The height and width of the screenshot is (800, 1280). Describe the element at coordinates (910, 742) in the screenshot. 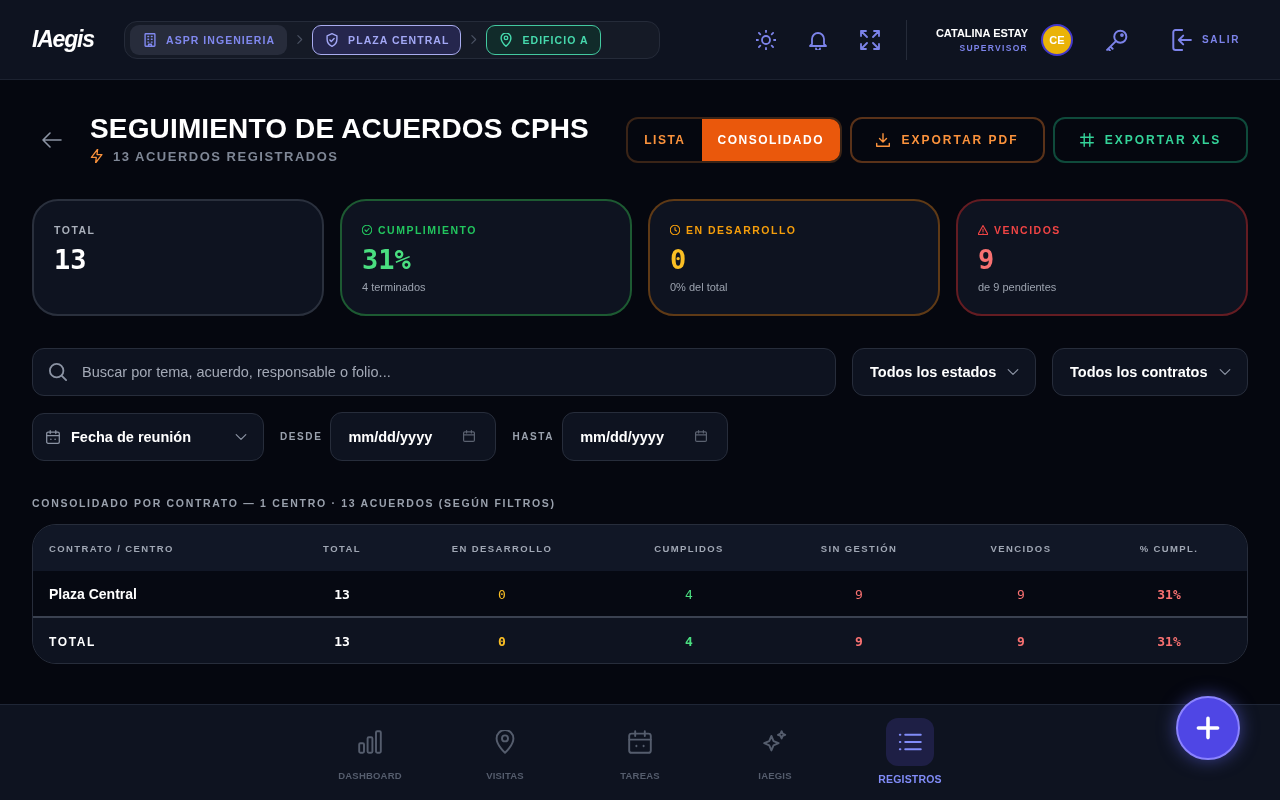

I see `list-icon` at that location.